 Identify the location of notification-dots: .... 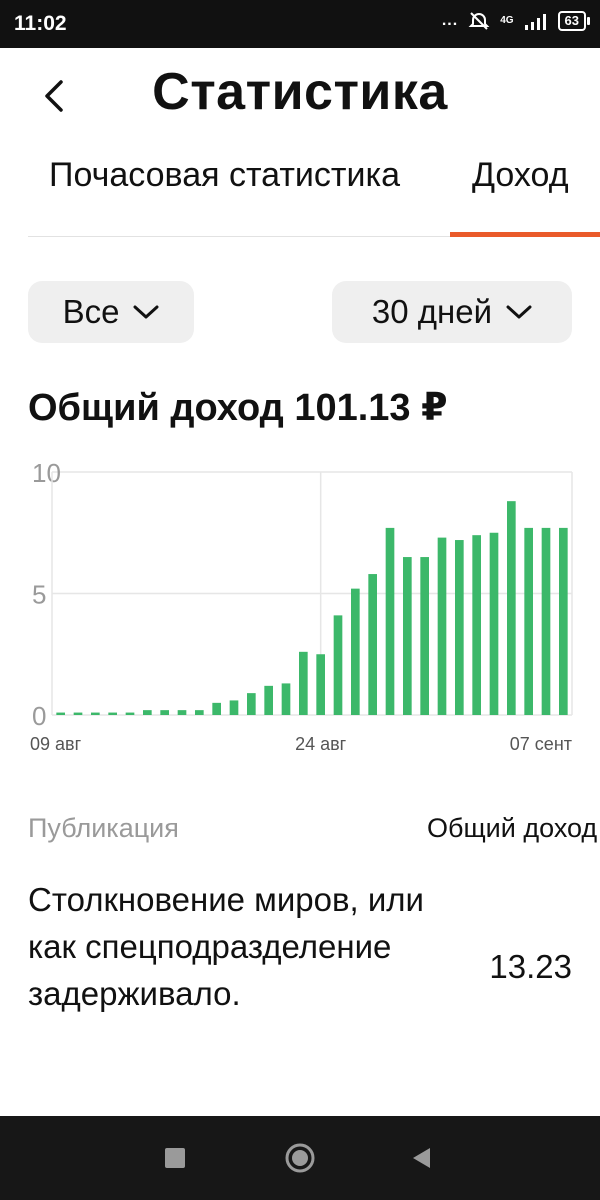
(450, 20).